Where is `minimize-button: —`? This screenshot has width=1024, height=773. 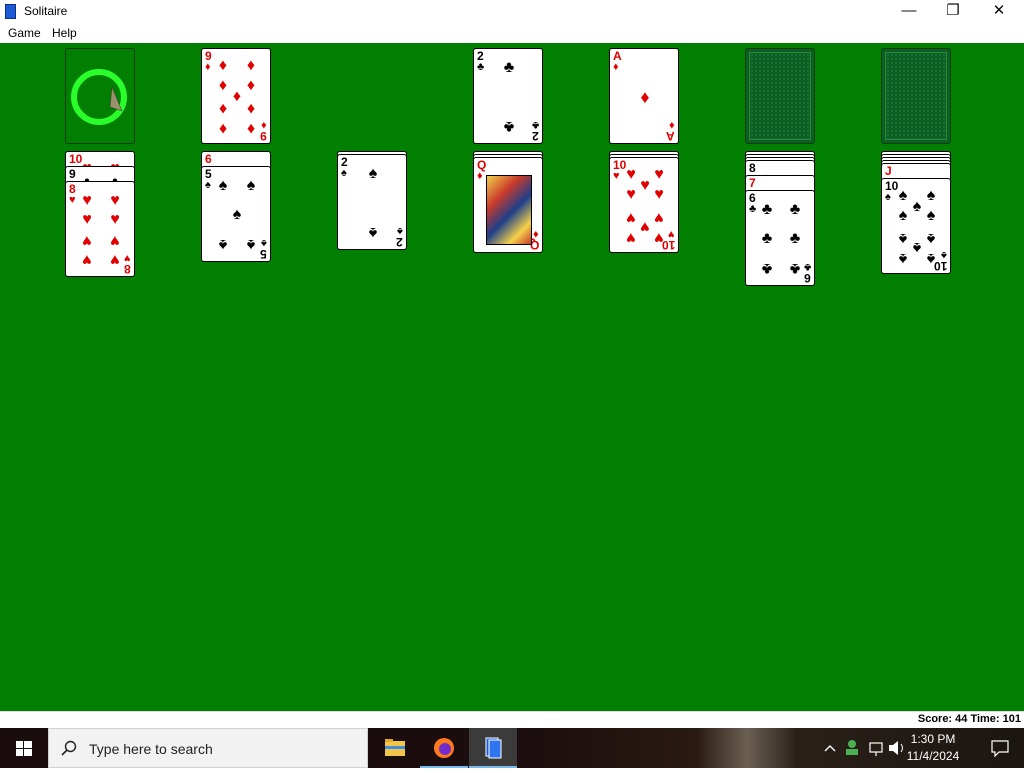
minimize-button: — is located at coordinates (909, 11).